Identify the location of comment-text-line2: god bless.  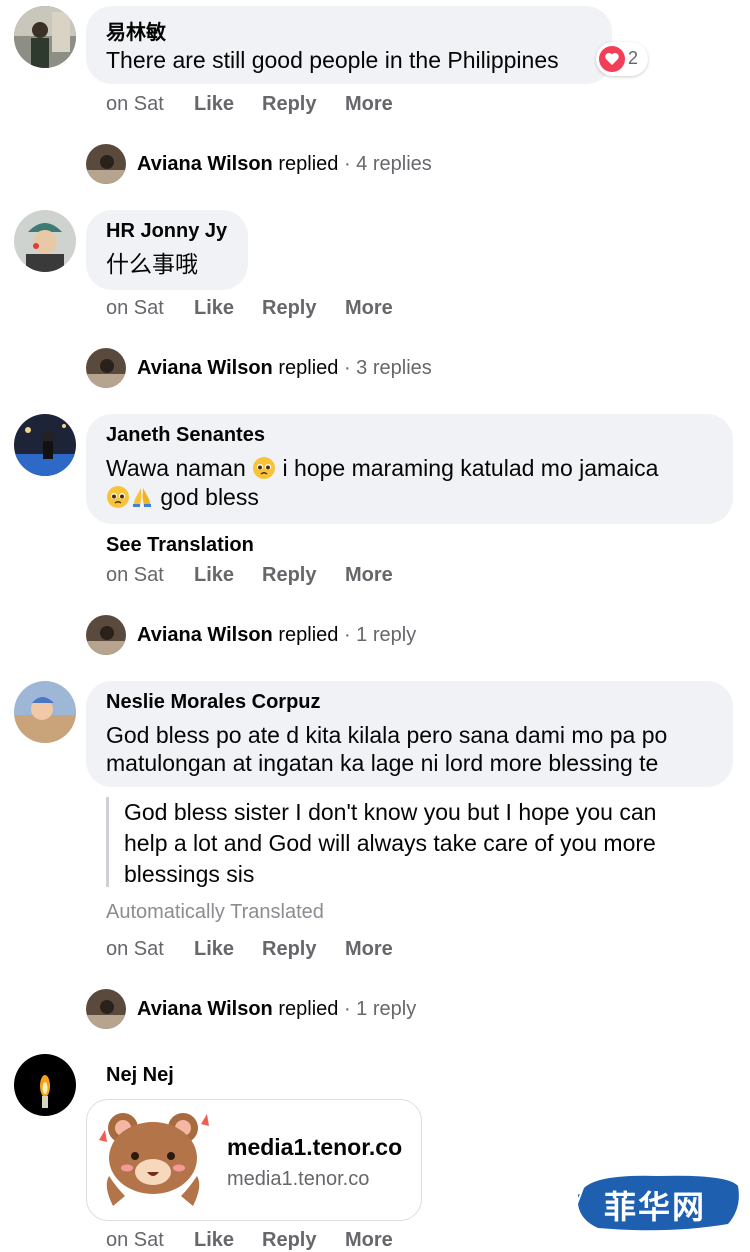
(182, 497).